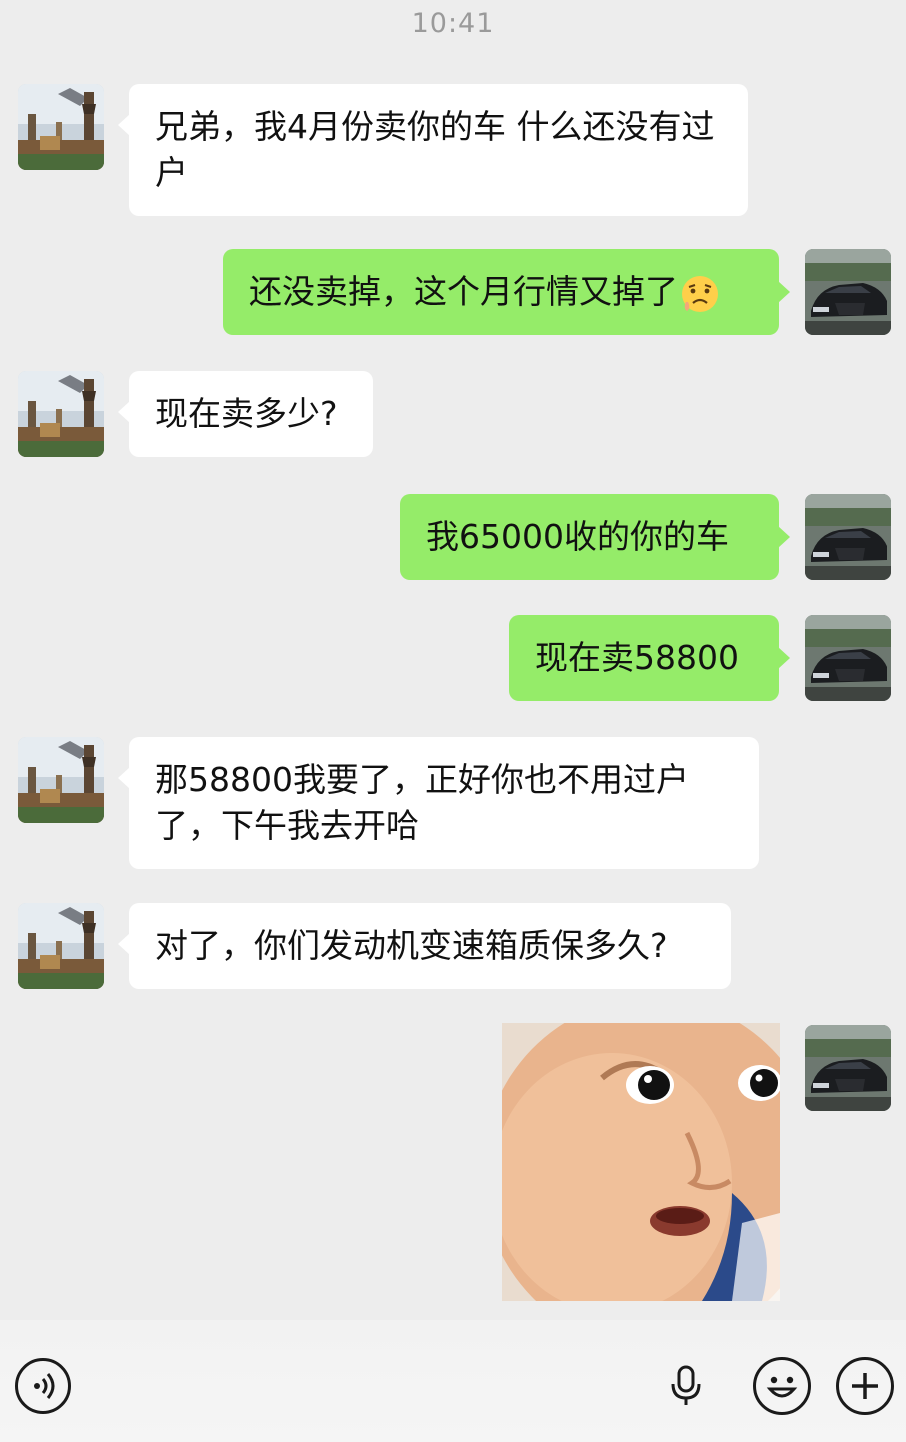 The height and width of the screenshot is (1442, 906). Describe the element at coordinates (686, 1386) in the screenshot. I see `microphone-icon` at that location.